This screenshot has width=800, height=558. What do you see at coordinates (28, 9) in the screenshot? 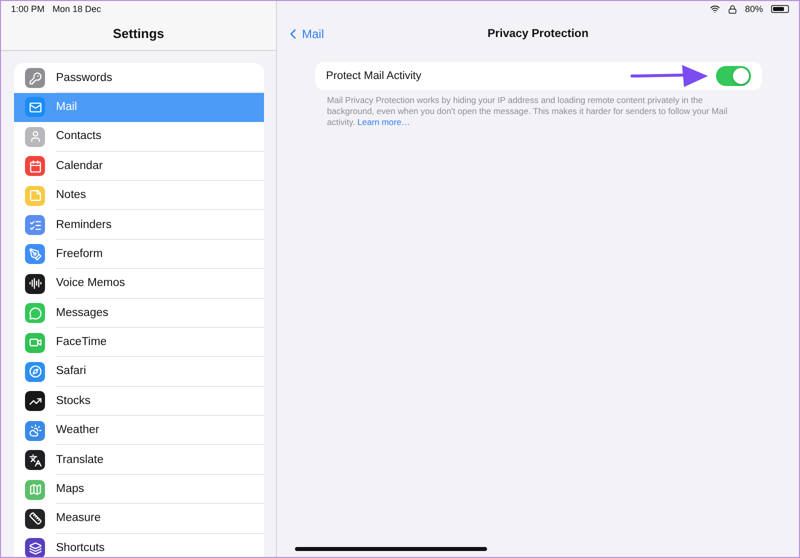
I see `clock-time: 1:00 PM` at bounding box center [28, 9].